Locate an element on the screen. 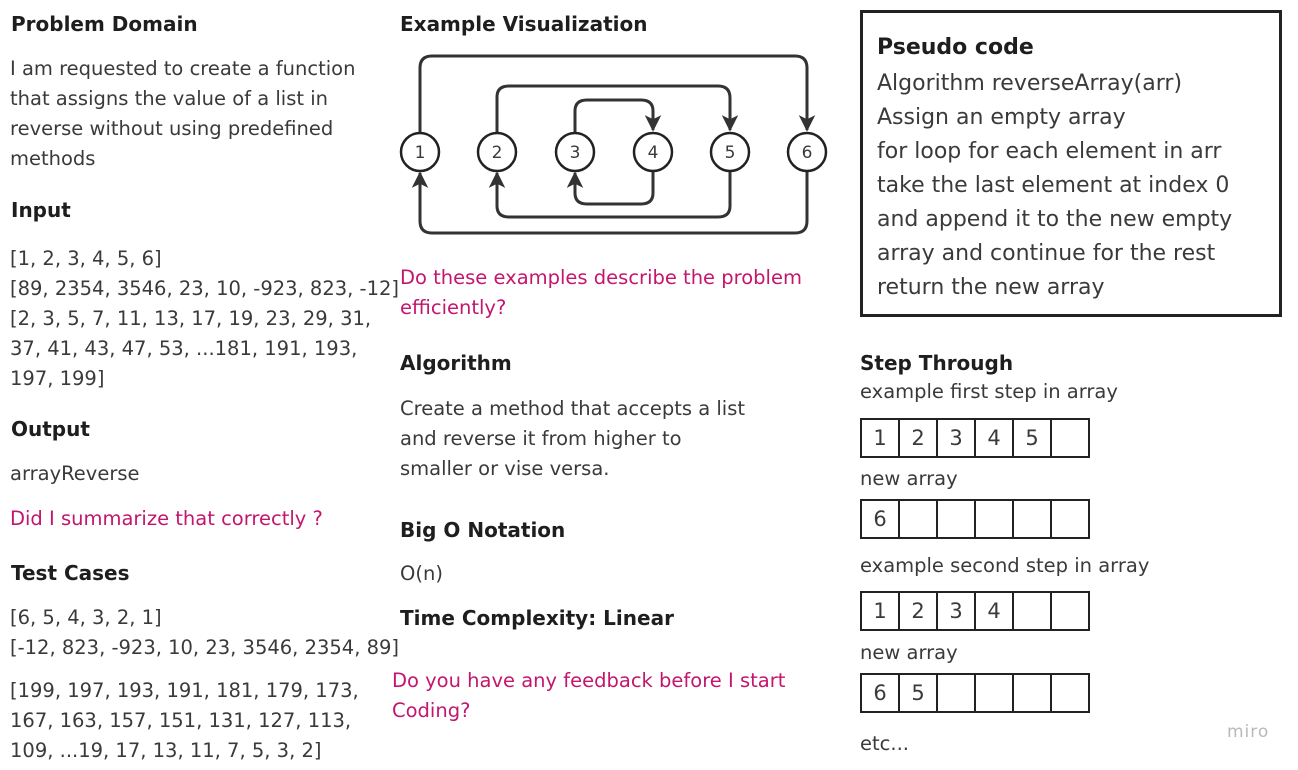 This screenshot has height=770, width=1298. problem-domain-heading: Problem Domain is located at coordinates (104, 24).